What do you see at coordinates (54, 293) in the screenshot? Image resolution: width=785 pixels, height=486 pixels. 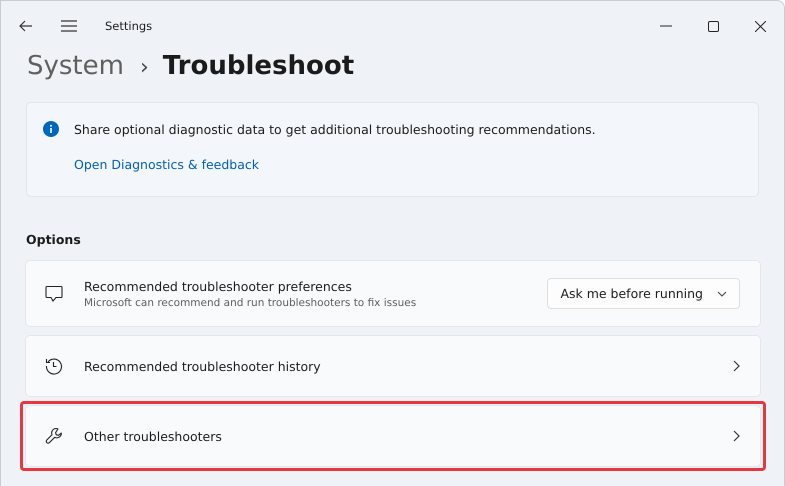 I see `speech-bubble-icon` at bounding box center [54, 293].